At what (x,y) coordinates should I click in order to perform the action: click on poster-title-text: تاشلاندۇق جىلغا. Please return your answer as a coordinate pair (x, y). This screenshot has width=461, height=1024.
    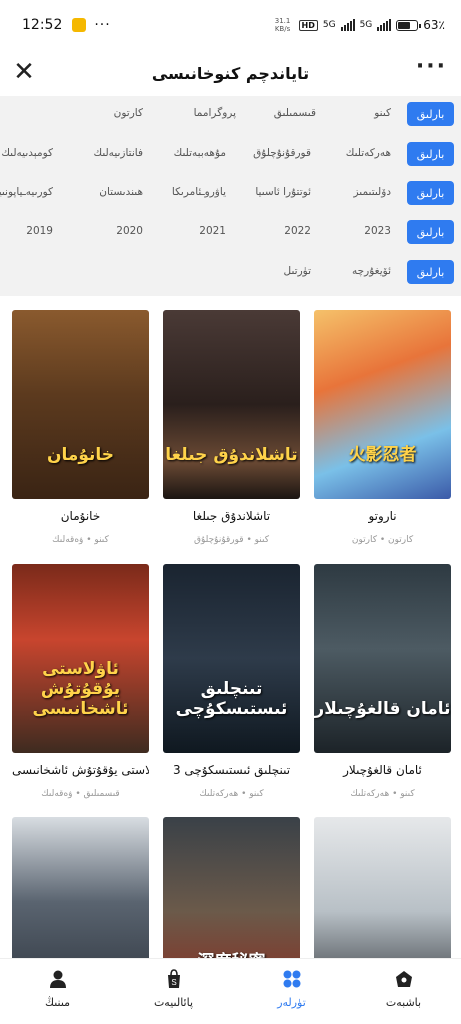
    Looking at the image, I should click on (231, 455).